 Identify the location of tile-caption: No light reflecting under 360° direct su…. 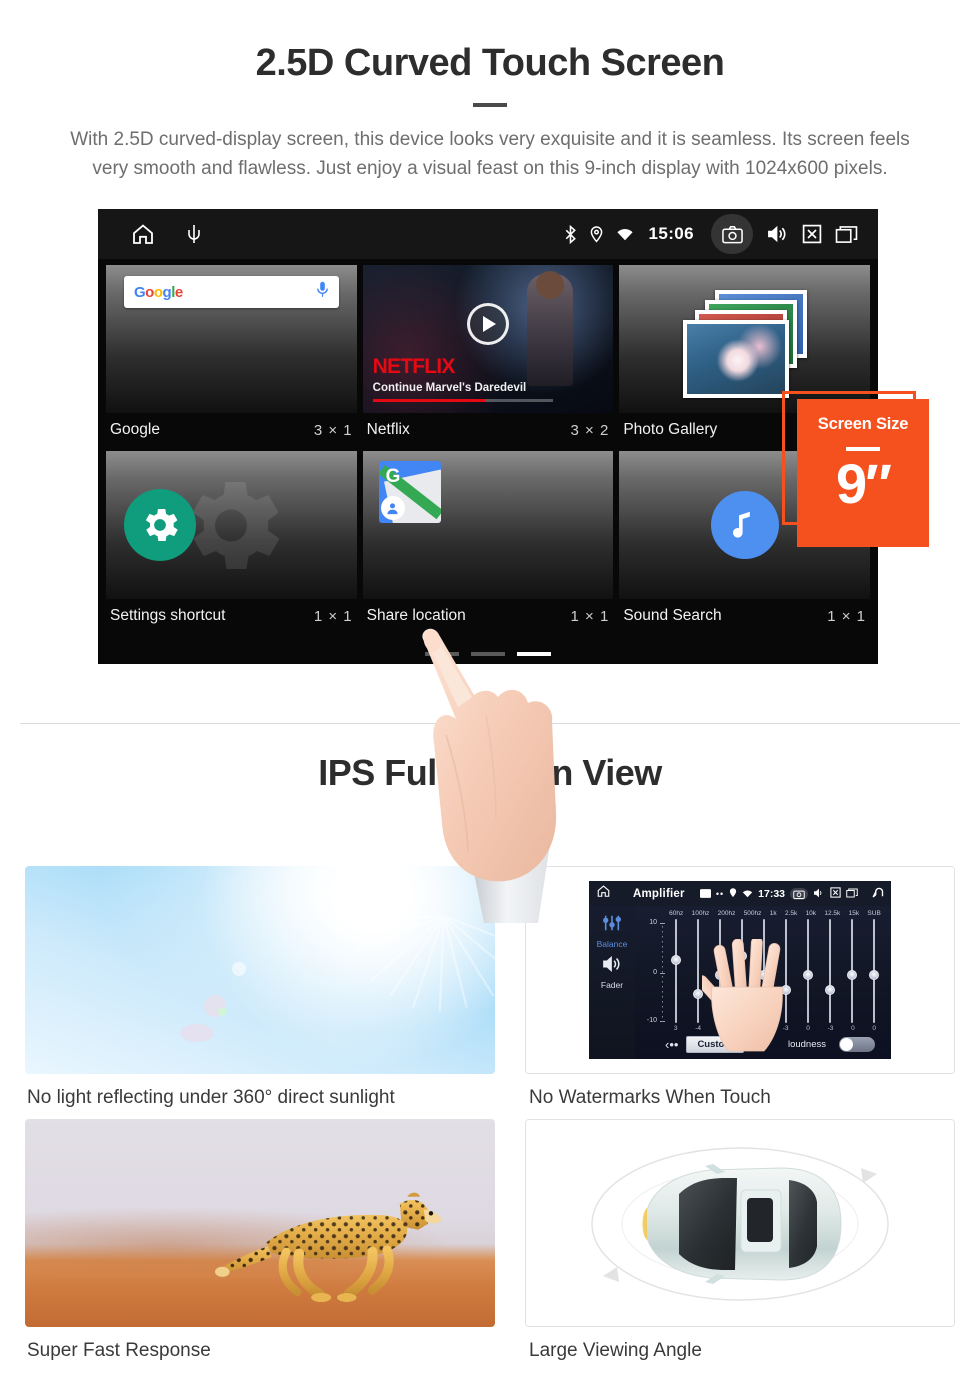
(211, 1097).